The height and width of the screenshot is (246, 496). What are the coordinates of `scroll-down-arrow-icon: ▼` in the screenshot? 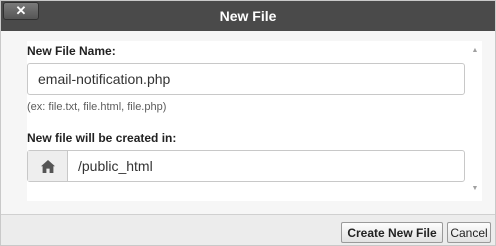 It's located at (475, 189).